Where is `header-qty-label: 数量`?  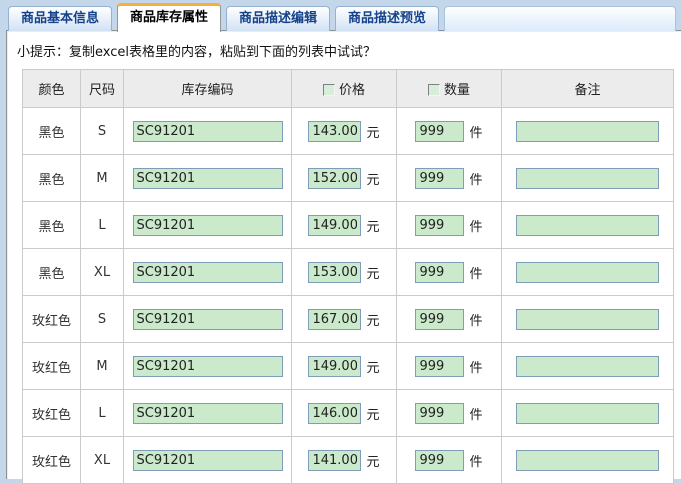 header-qty-label: 数量 is located at coordinates (456, 90).